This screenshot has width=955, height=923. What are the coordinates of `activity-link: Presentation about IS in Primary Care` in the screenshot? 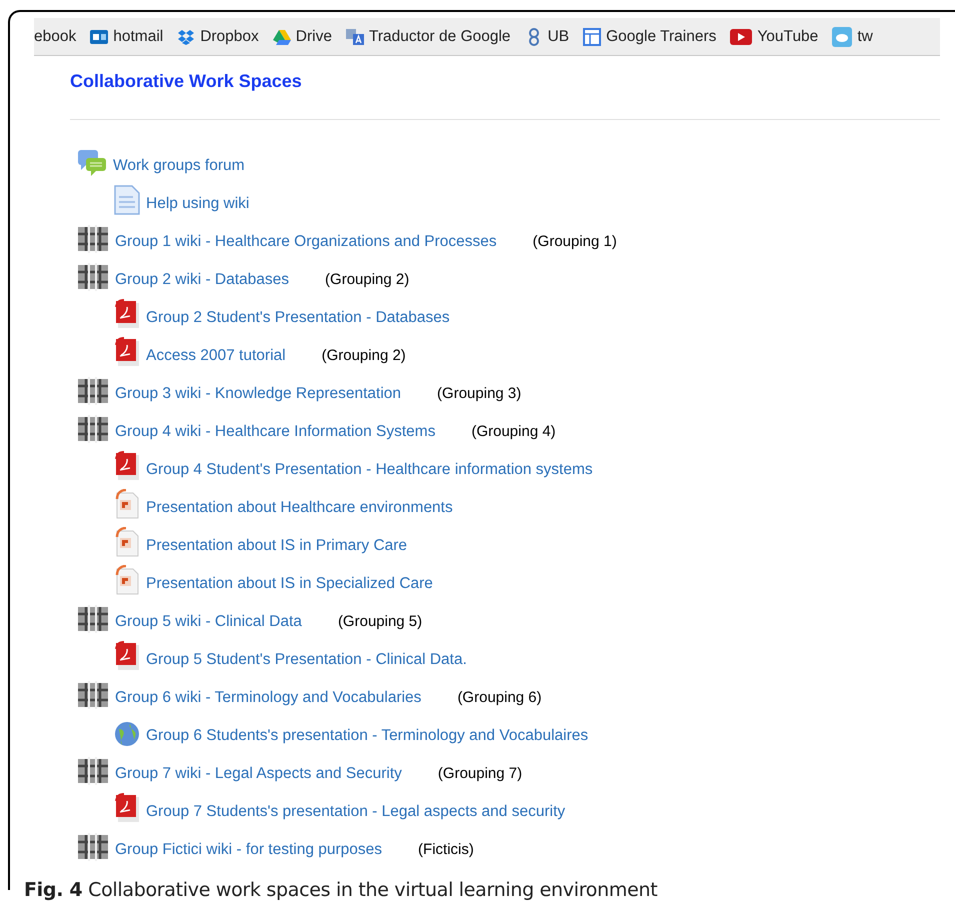 It's located at (277, 545).